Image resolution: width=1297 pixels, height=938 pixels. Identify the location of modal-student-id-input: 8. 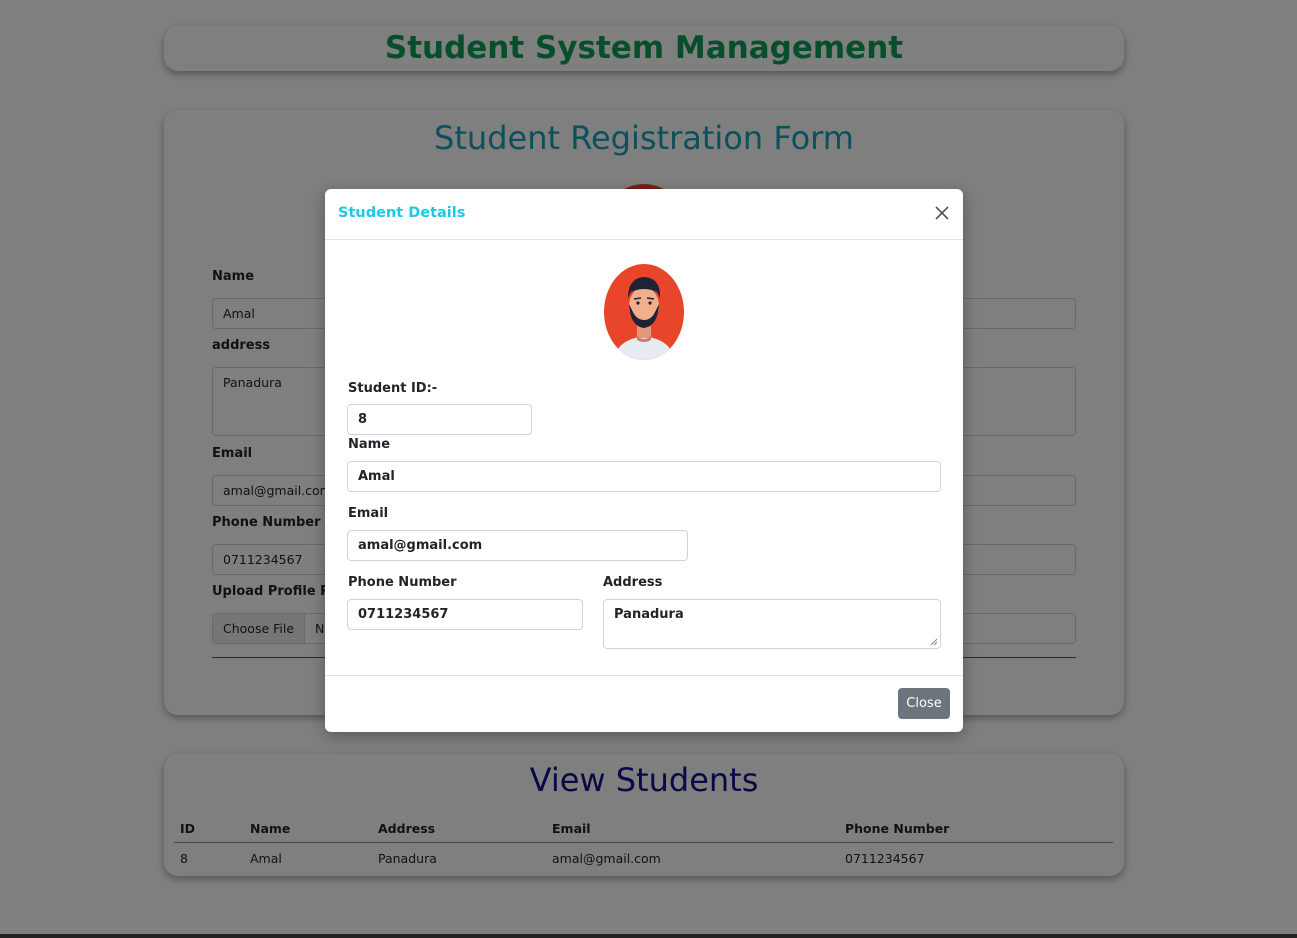
(439, 419).